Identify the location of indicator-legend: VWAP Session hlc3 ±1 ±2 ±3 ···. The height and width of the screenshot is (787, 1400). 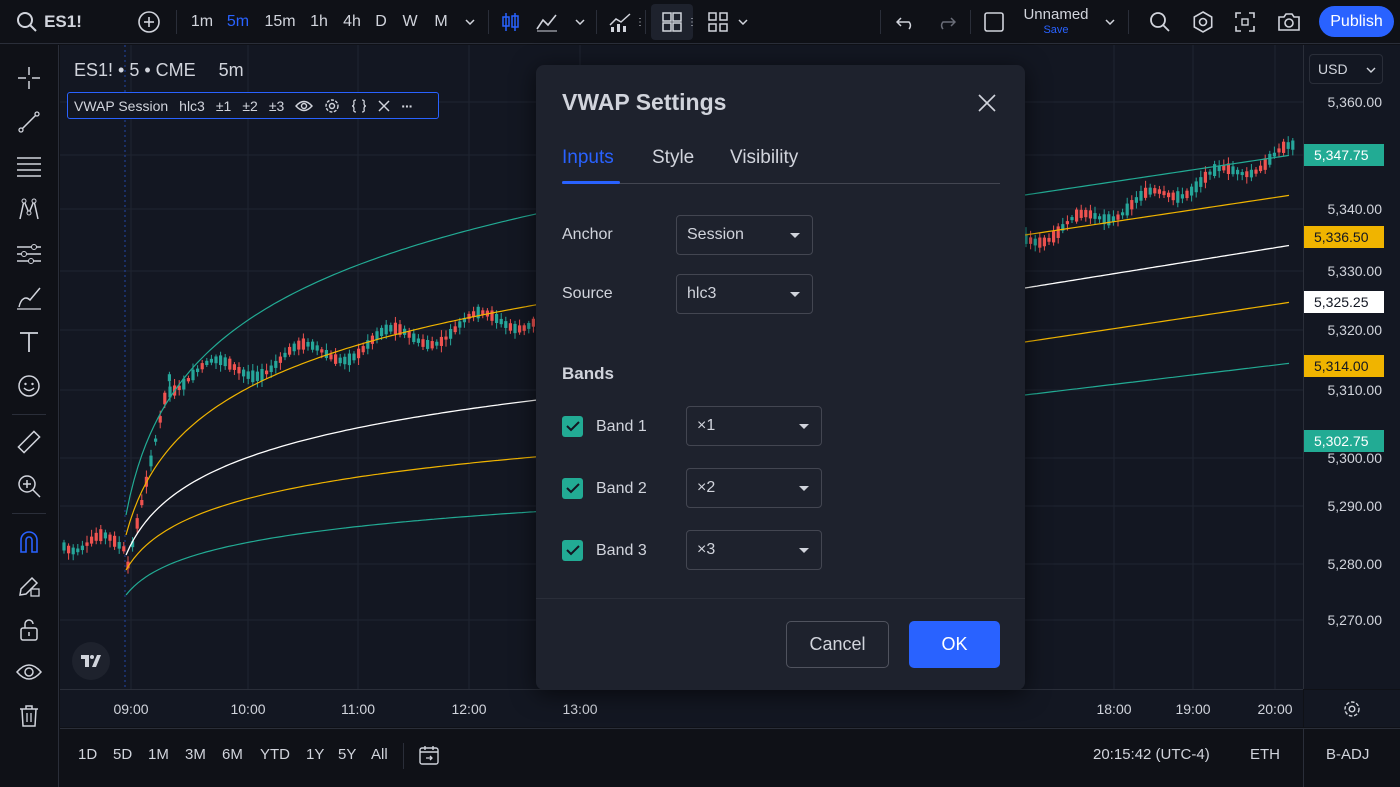
(253, 105).